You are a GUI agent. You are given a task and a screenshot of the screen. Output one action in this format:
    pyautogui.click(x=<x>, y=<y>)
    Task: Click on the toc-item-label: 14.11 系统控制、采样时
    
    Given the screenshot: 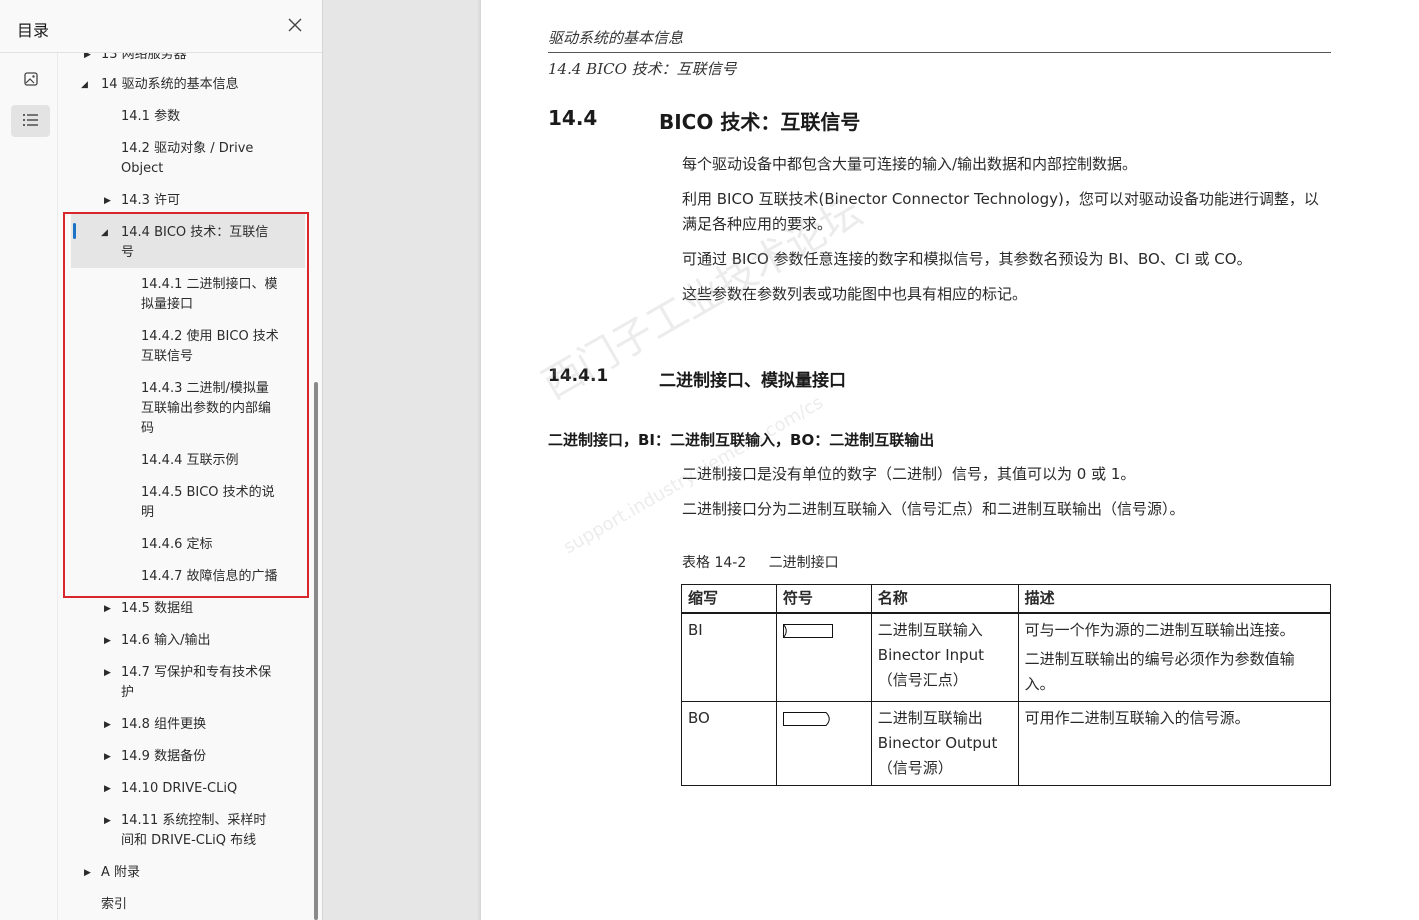 What is the action you would take?
    pyautogui.click(x=194, y=820)
    